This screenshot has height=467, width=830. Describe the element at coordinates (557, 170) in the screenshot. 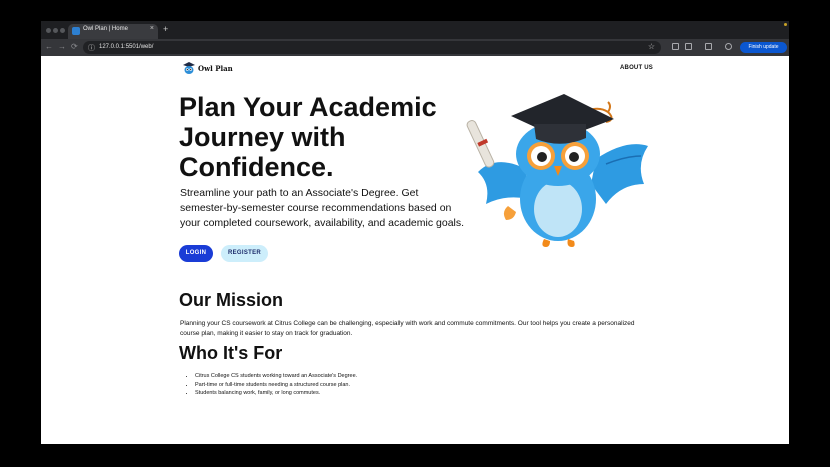

I see `owl-graduate-illustration` at that location.